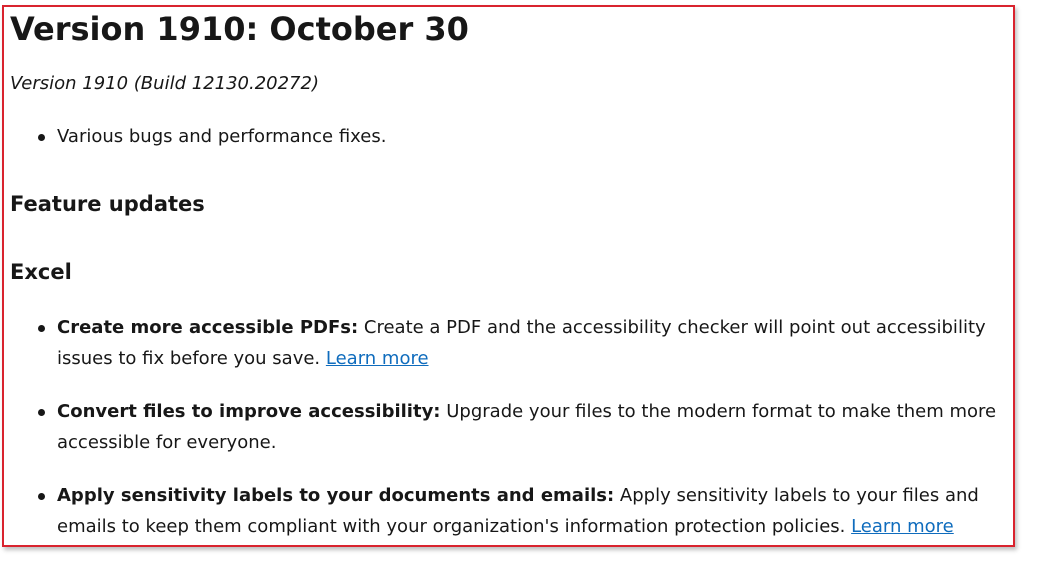  Describe the element at coordinates (41, 272) in the screenshot. I see `excel-heading: Excel` at that location.